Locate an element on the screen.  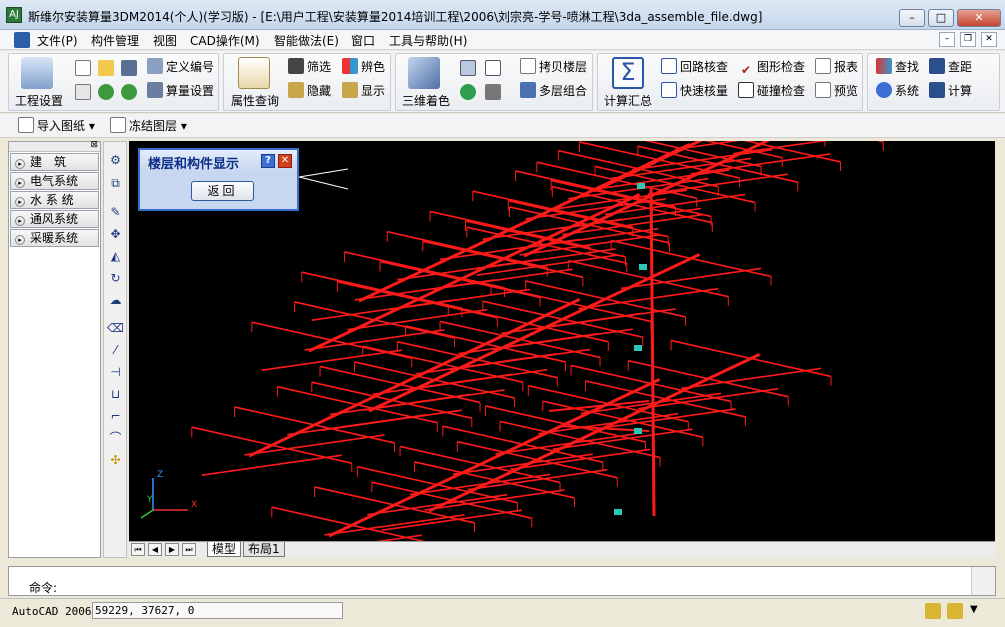
secondary-toolbar: 导入图纸 ▾ 冻结图层 ▾ is located at coordinates (502, 126).